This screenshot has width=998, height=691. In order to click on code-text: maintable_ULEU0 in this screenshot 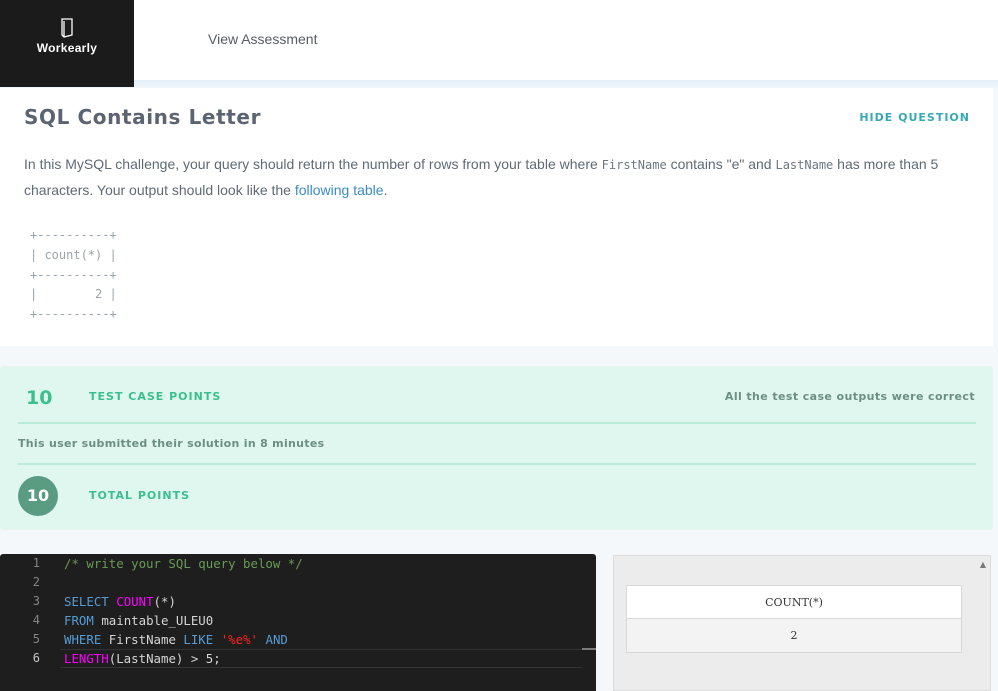, I will do `click(157, 620)`.